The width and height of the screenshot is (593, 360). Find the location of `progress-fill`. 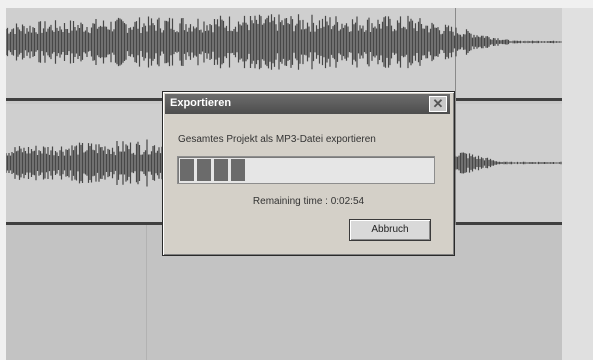

progress-fill is located at coordinates (214, 170).